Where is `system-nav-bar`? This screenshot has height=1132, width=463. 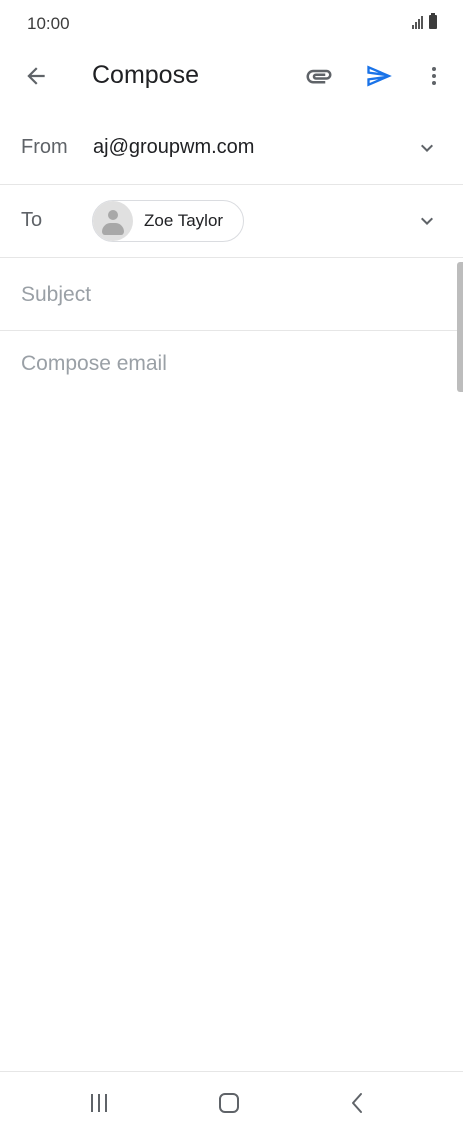 system-nav-bar is located at coordinates (231, 1101).